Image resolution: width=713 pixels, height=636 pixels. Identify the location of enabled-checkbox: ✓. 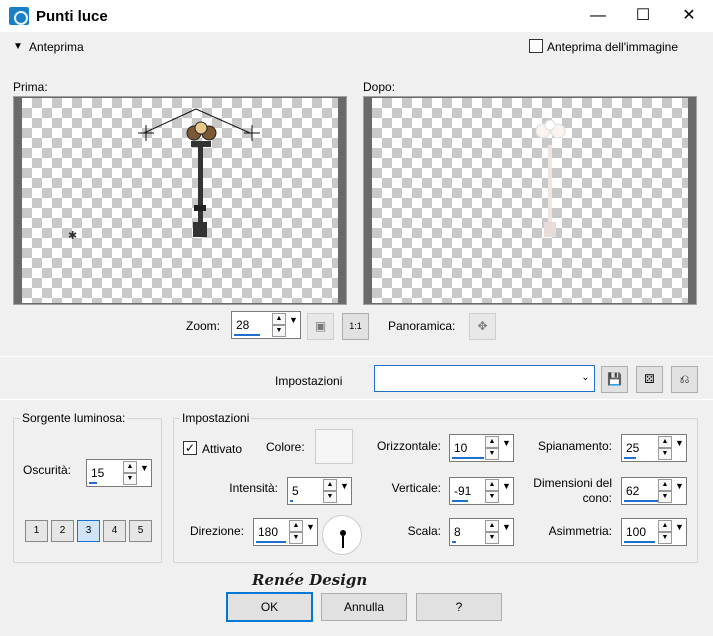
(190, 448).